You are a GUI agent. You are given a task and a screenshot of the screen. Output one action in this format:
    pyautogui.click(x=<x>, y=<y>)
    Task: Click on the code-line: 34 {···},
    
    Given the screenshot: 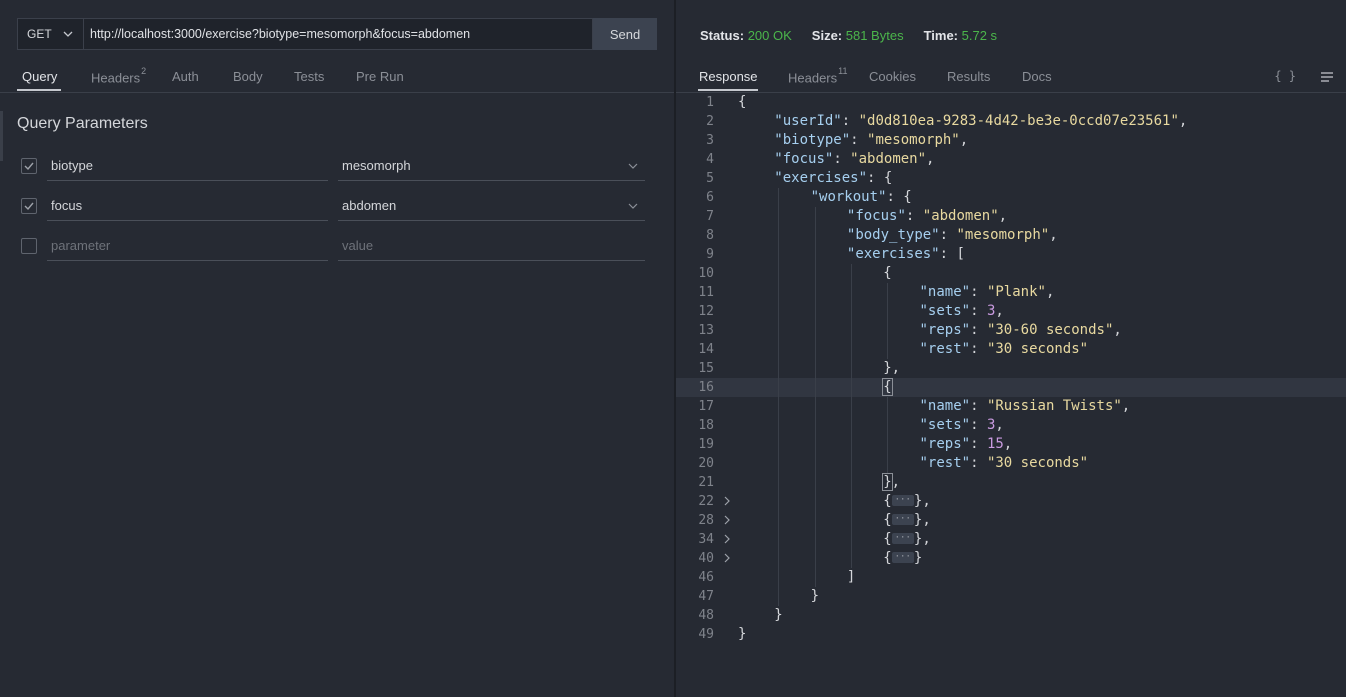 What is the action you would take?
    pyautogui.click(x=1011, y=539)
    